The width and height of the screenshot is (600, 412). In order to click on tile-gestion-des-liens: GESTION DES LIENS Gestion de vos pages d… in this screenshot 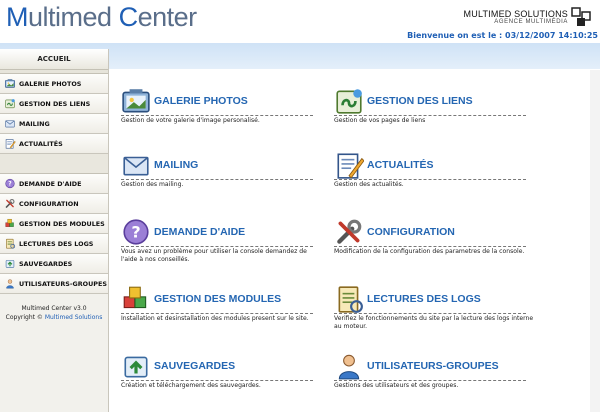, I will do `click(432, 113)`.